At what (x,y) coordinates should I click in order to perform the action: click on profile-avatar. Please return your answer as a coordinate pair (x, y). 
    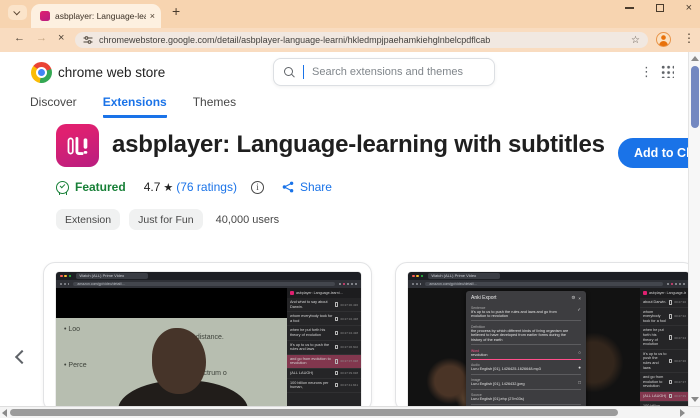
    Looking at the image, I should click on (663, 39).